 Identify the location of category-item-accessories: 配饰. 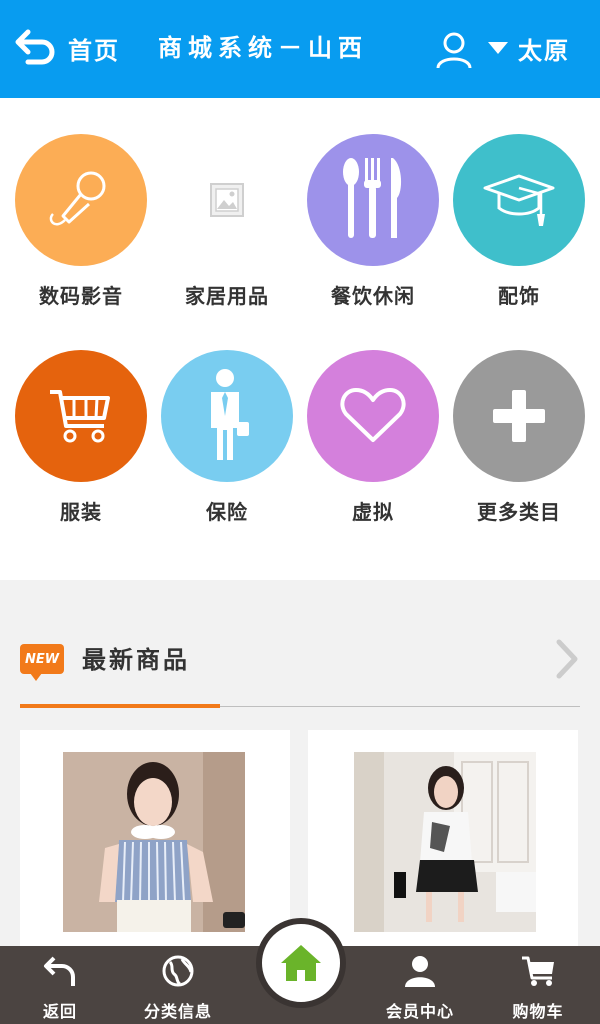
(519, 229).